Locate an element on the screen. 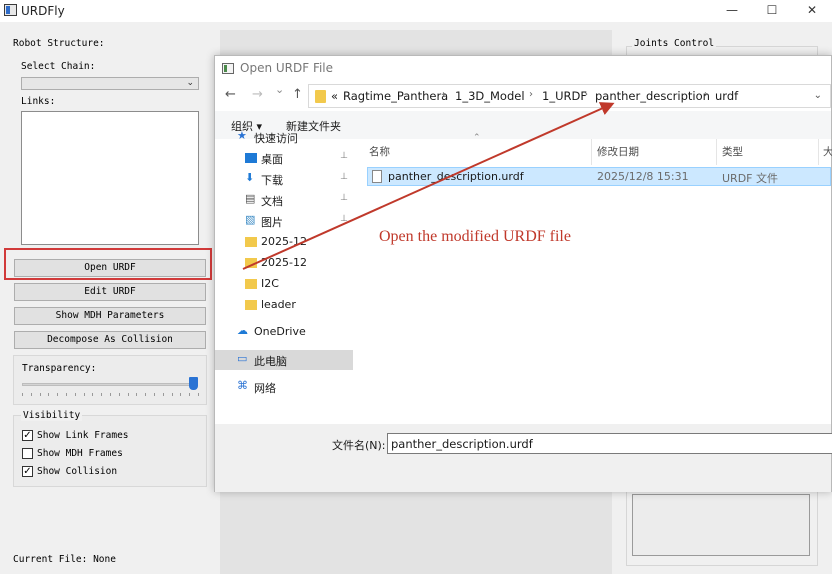 This screenshot has width=832, height=574. file-modified: 2025/12/8 15:31 is located at coordinates (643, 176).